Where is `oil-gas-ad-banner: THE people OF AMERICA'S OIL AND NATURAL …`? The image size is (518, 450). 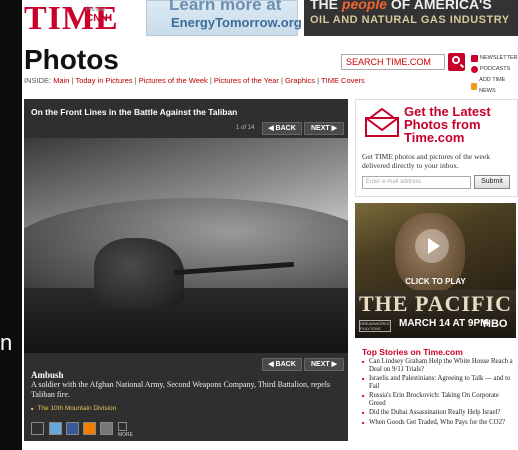 oil-gas-ad-banner: THE people OF AMERICA'S OIL AND NATURAL … is located at coordinates (411, 18).